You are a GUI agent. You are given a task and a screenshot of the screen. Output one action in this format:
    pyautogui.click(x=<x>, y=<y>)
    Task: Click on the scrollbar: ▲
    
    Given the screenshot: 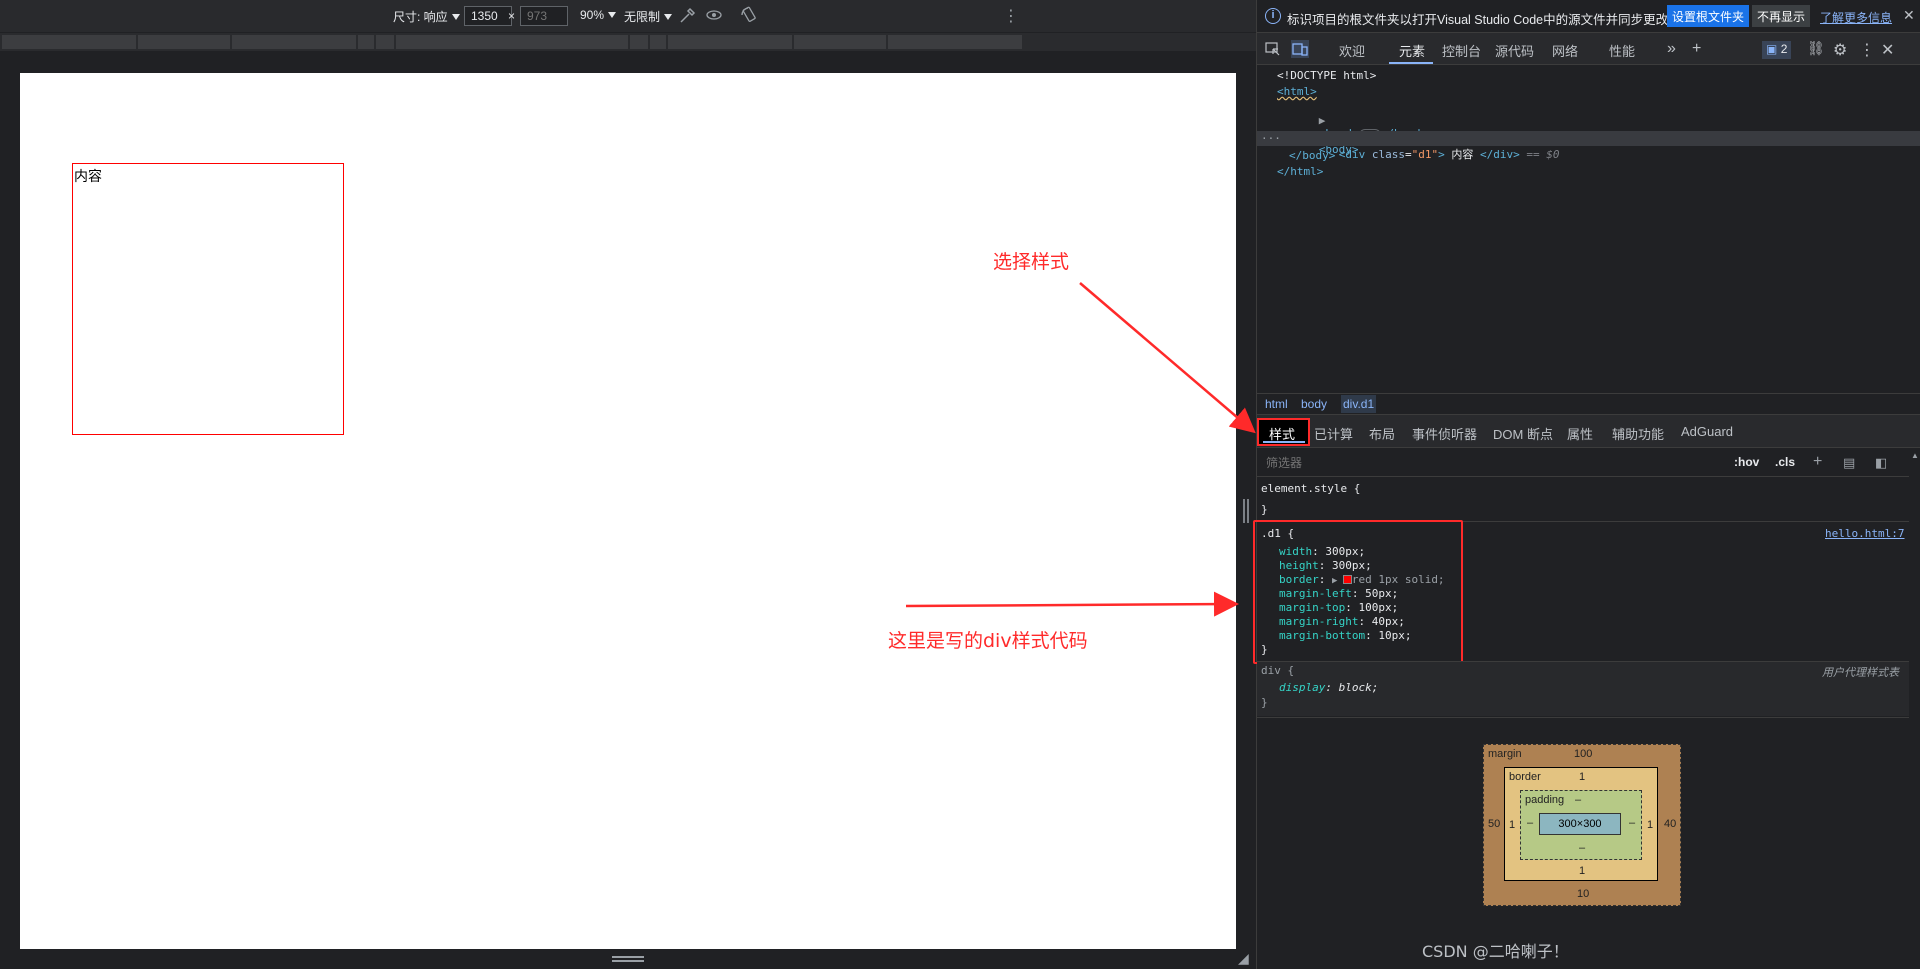 What is the action you would take?
    pyautogui.click(x=1914, y=709)
    